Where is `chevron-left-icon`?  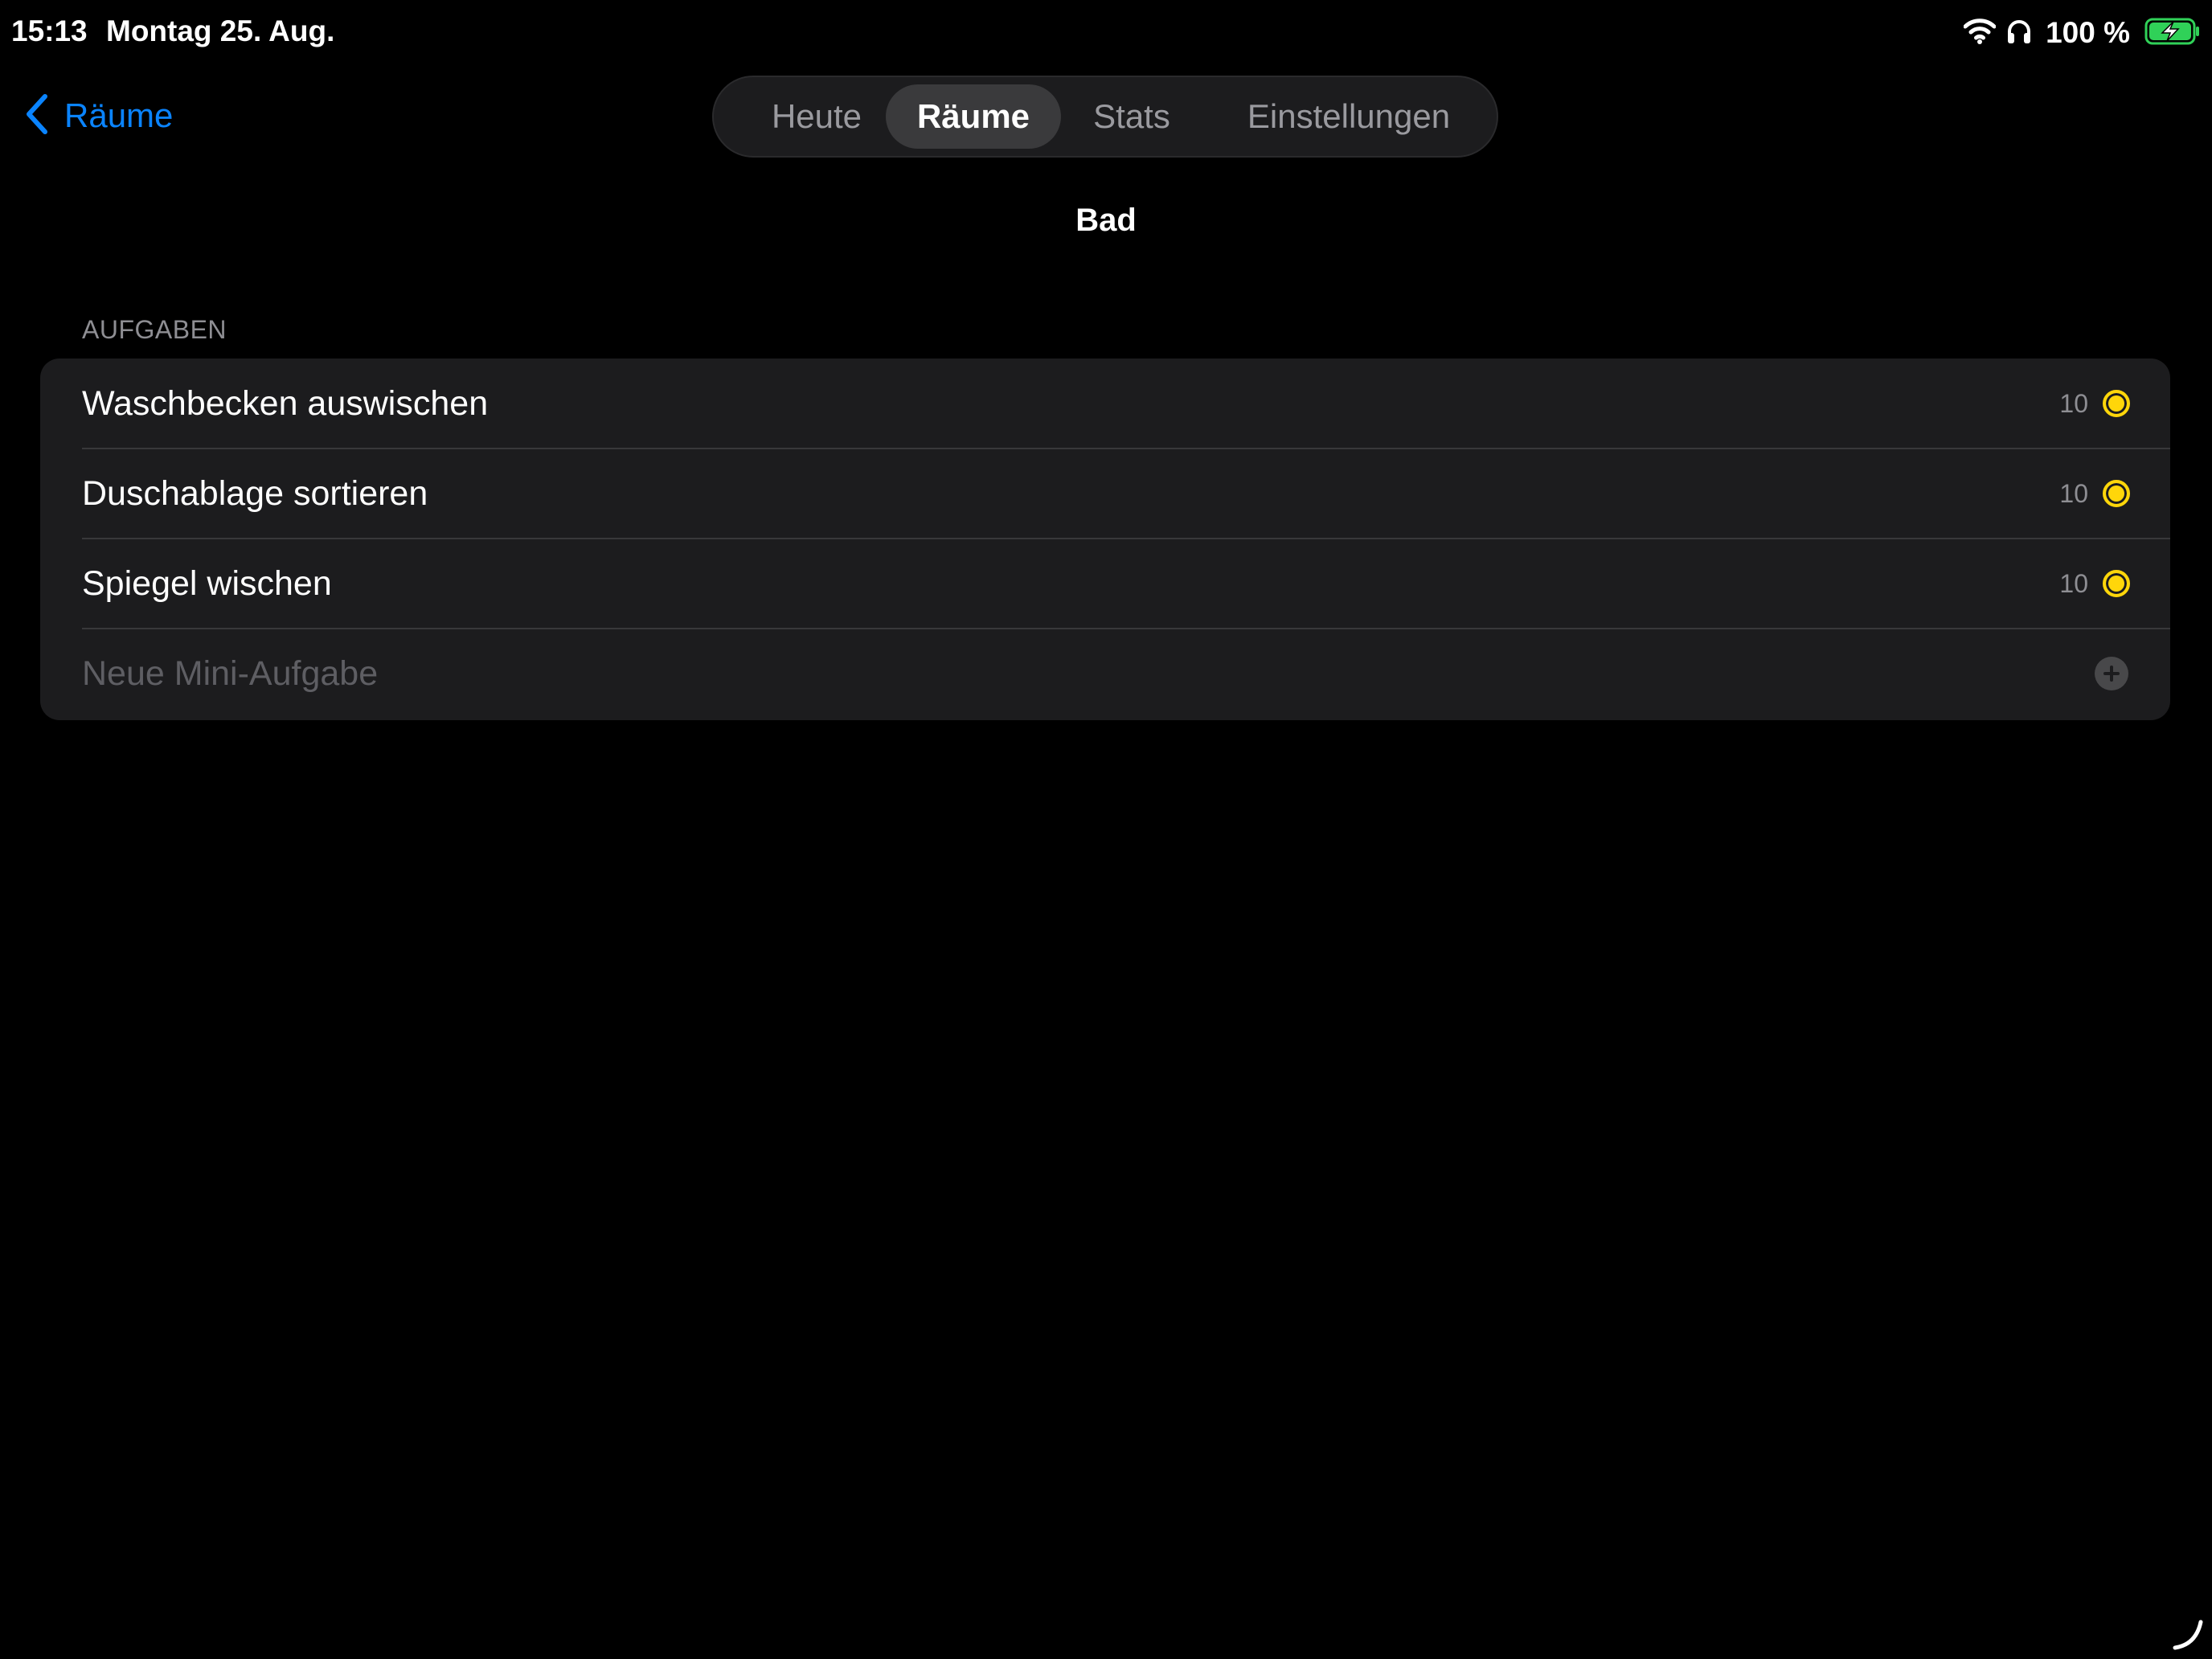
chevron-left-icon is located at coordinates (37, 116).